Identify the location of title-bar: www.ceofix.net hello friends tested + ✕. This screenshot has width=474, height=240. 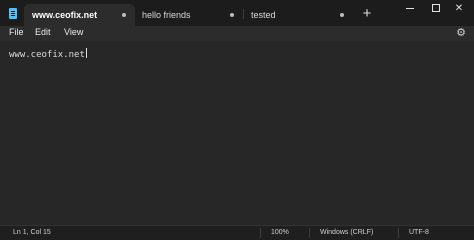
(237, 13).